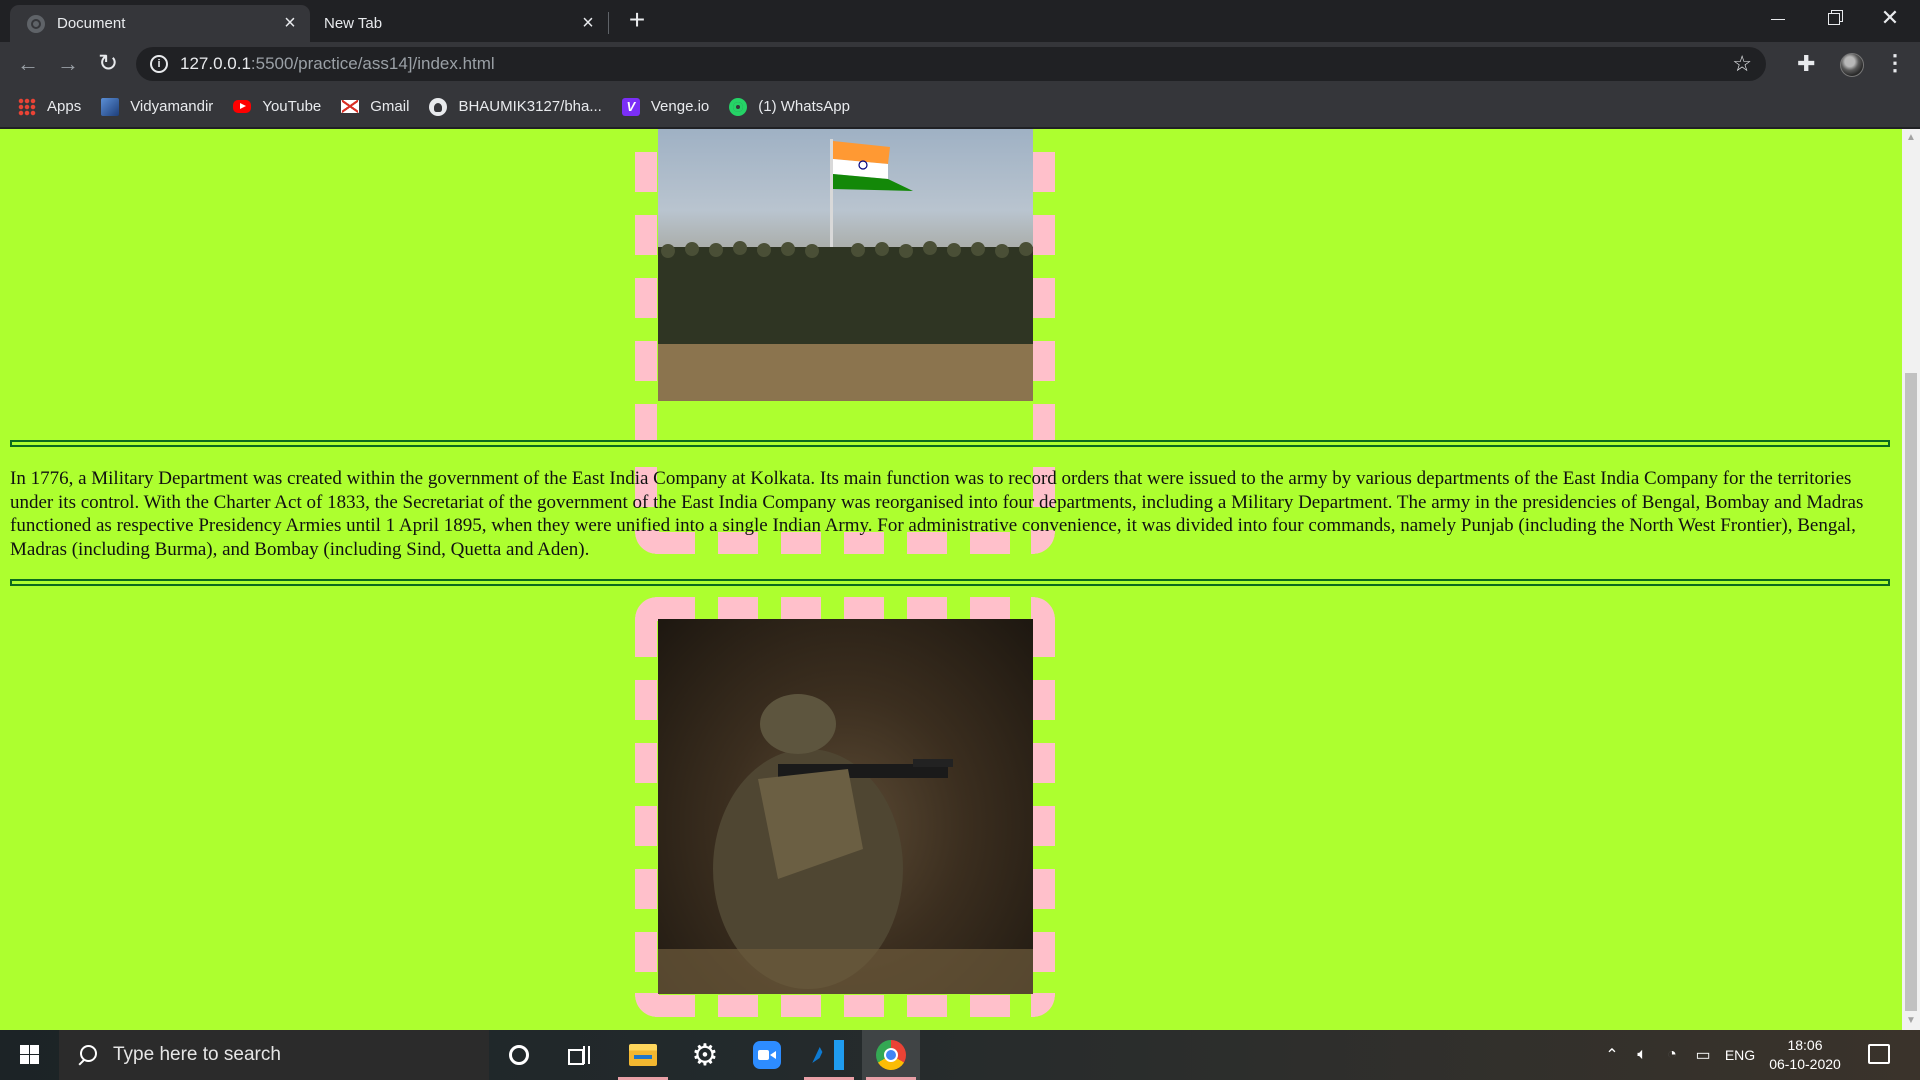 The width and height of the screenshot is (1920, 1080). What do you see at coordinates (1778, 18) in the screenshot?
I see `minimize-button` at bounding box center [1778, 18].